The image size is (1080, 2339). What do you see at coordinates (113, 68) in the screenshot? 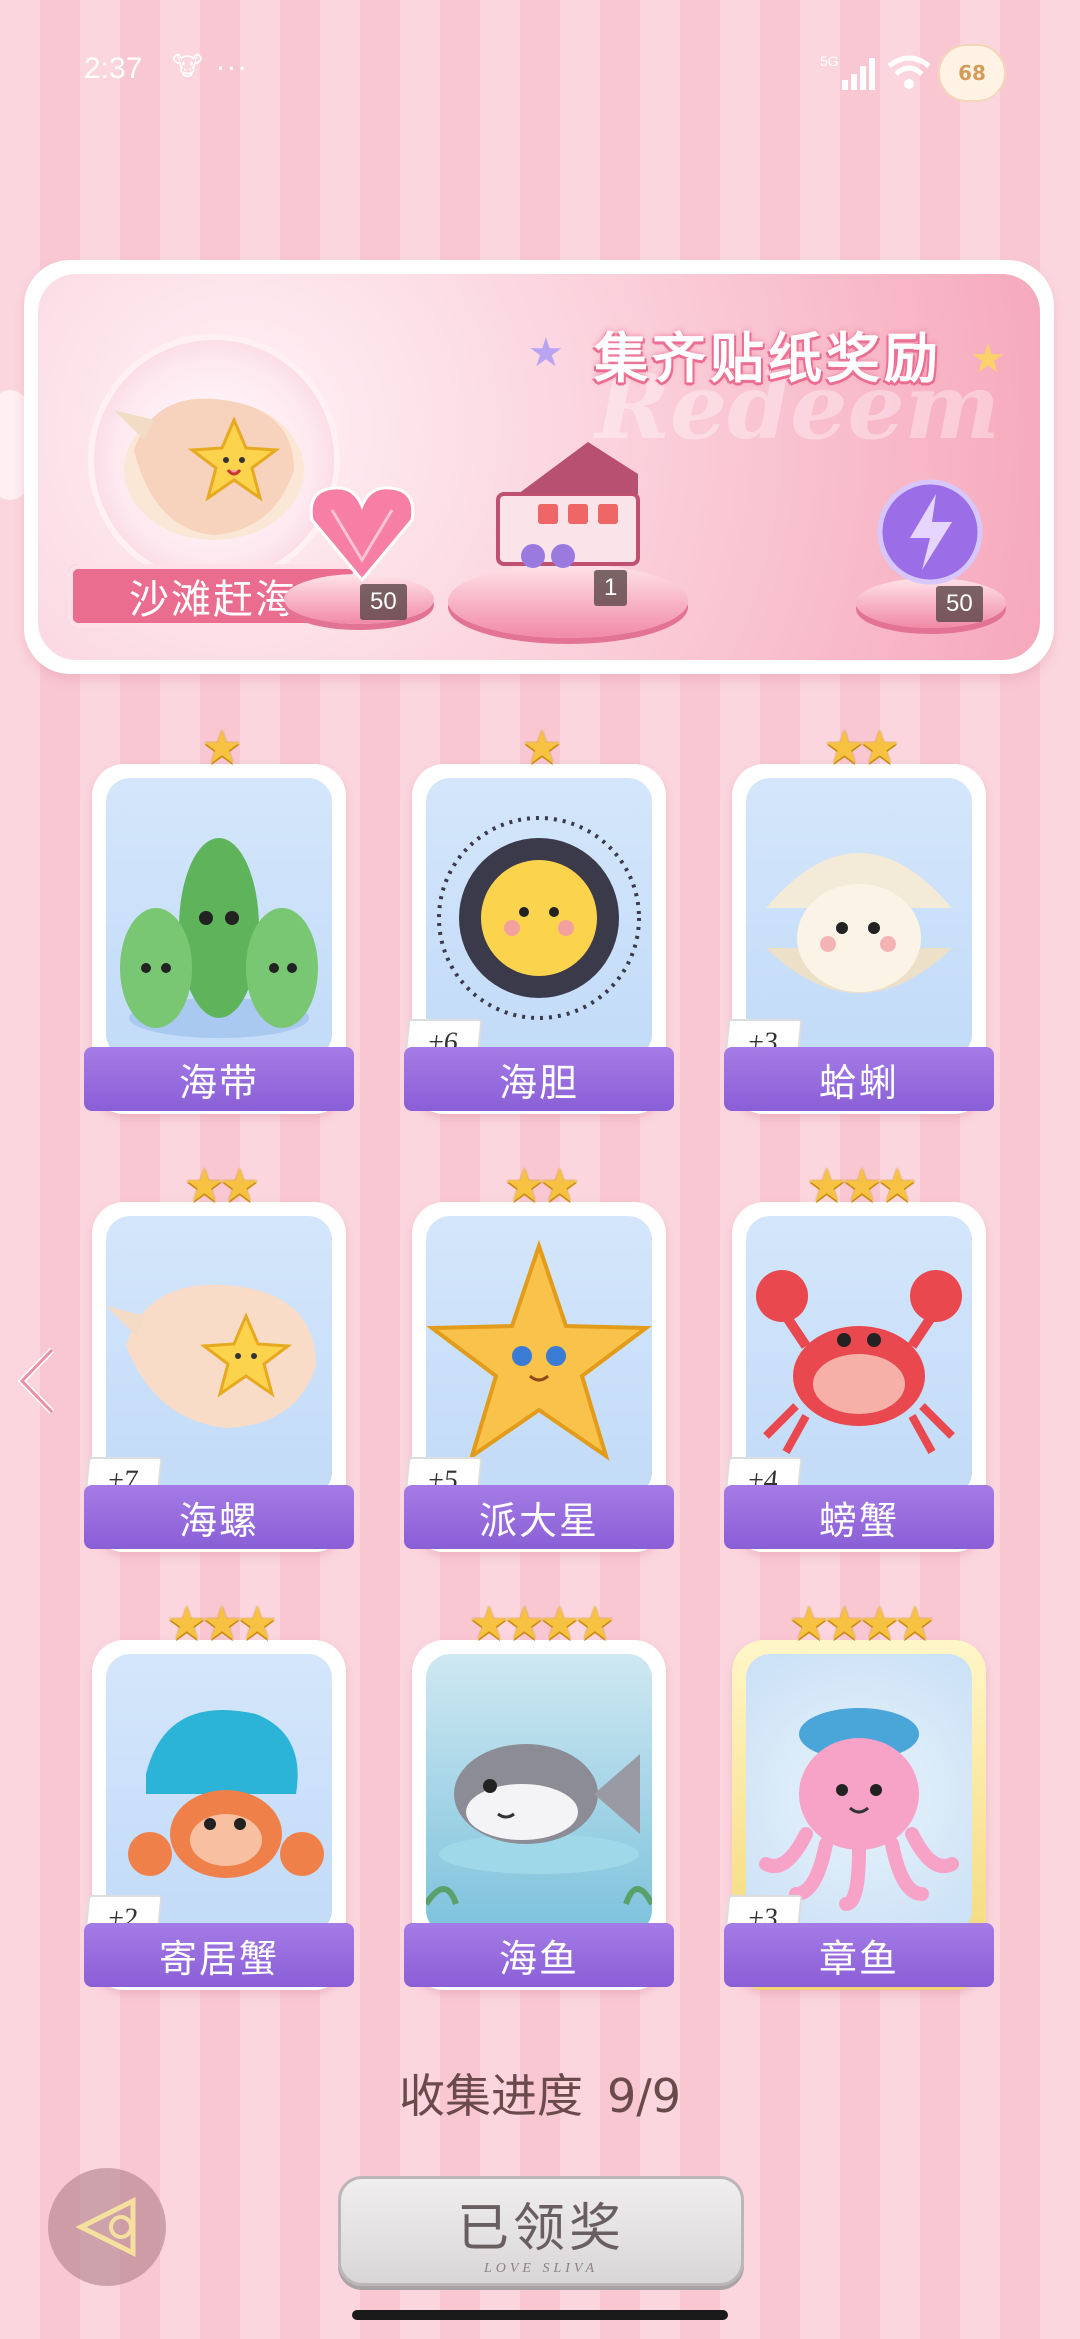
I see `status-time: 2:37` at bounding box center [113, 68].